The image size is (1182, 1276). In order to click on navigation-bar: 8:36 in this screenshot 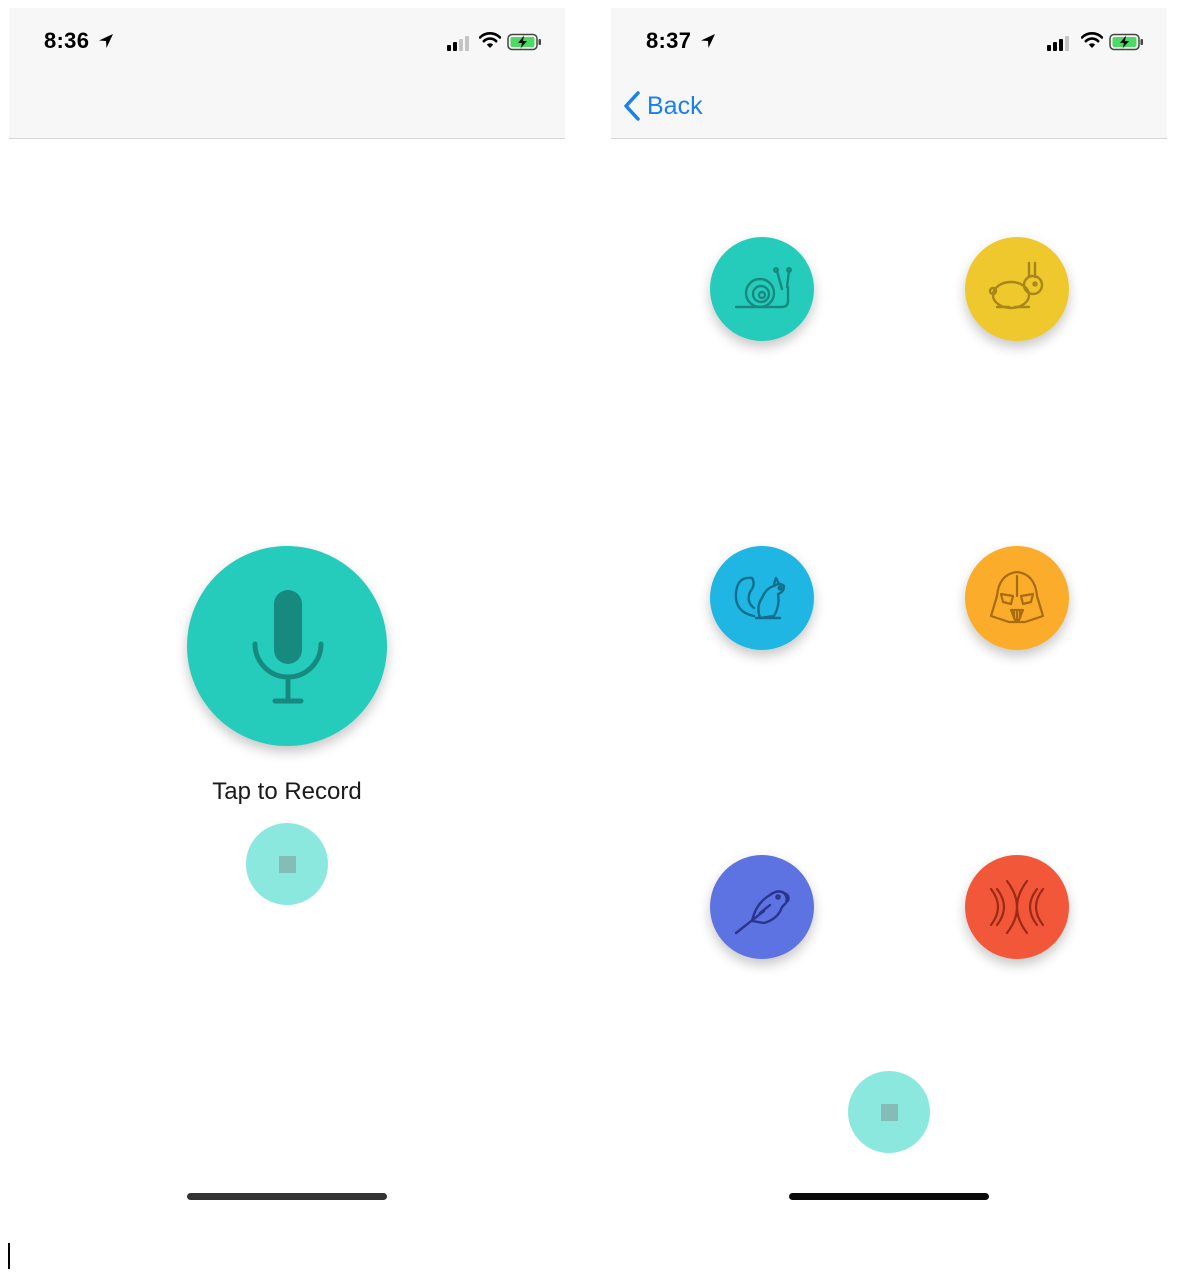, I will do `click(287, 73)`.